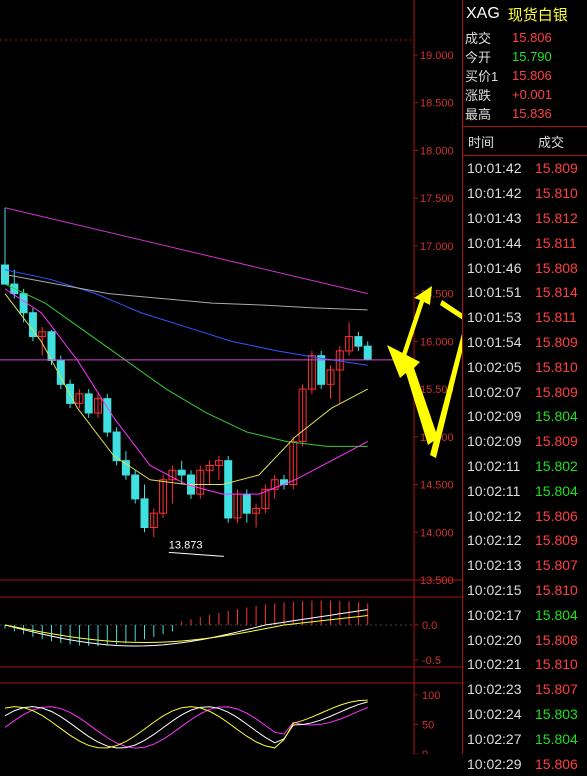 Image resolution: width=587 pixels, height=776 pixels. What do you see at coordinates (186, 724) in the screenshot?
I see `kdj-line` at bounding box center [186, 724].